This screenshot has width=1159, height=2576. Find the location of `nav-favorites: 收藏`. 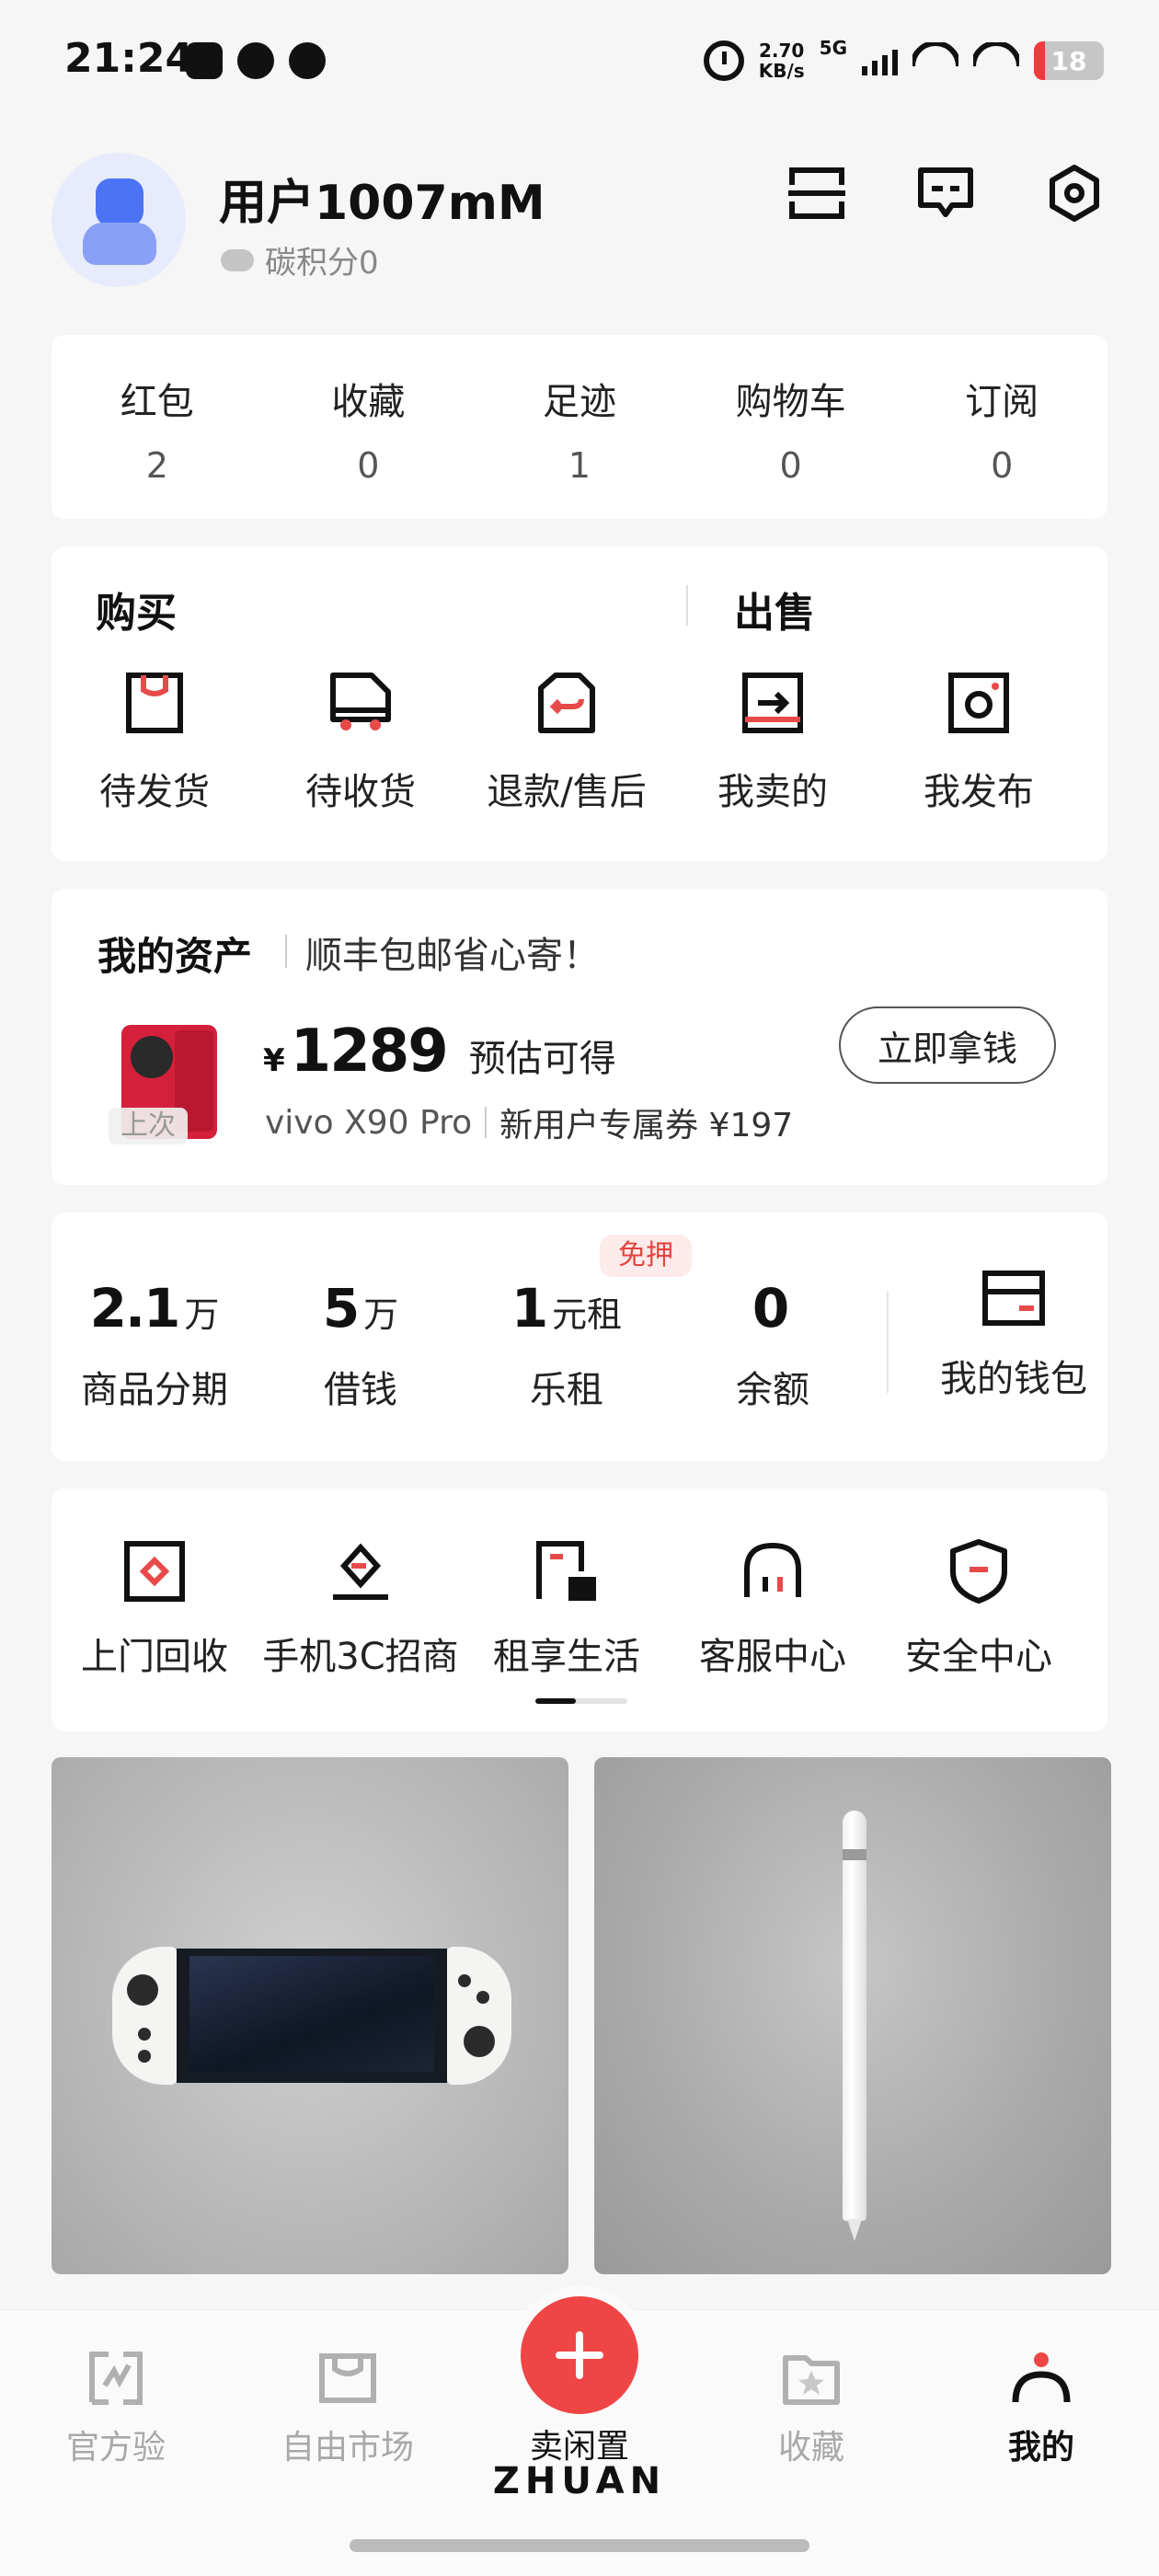

nav-favorites: 收藏 is located at coordinates (811, 2406).